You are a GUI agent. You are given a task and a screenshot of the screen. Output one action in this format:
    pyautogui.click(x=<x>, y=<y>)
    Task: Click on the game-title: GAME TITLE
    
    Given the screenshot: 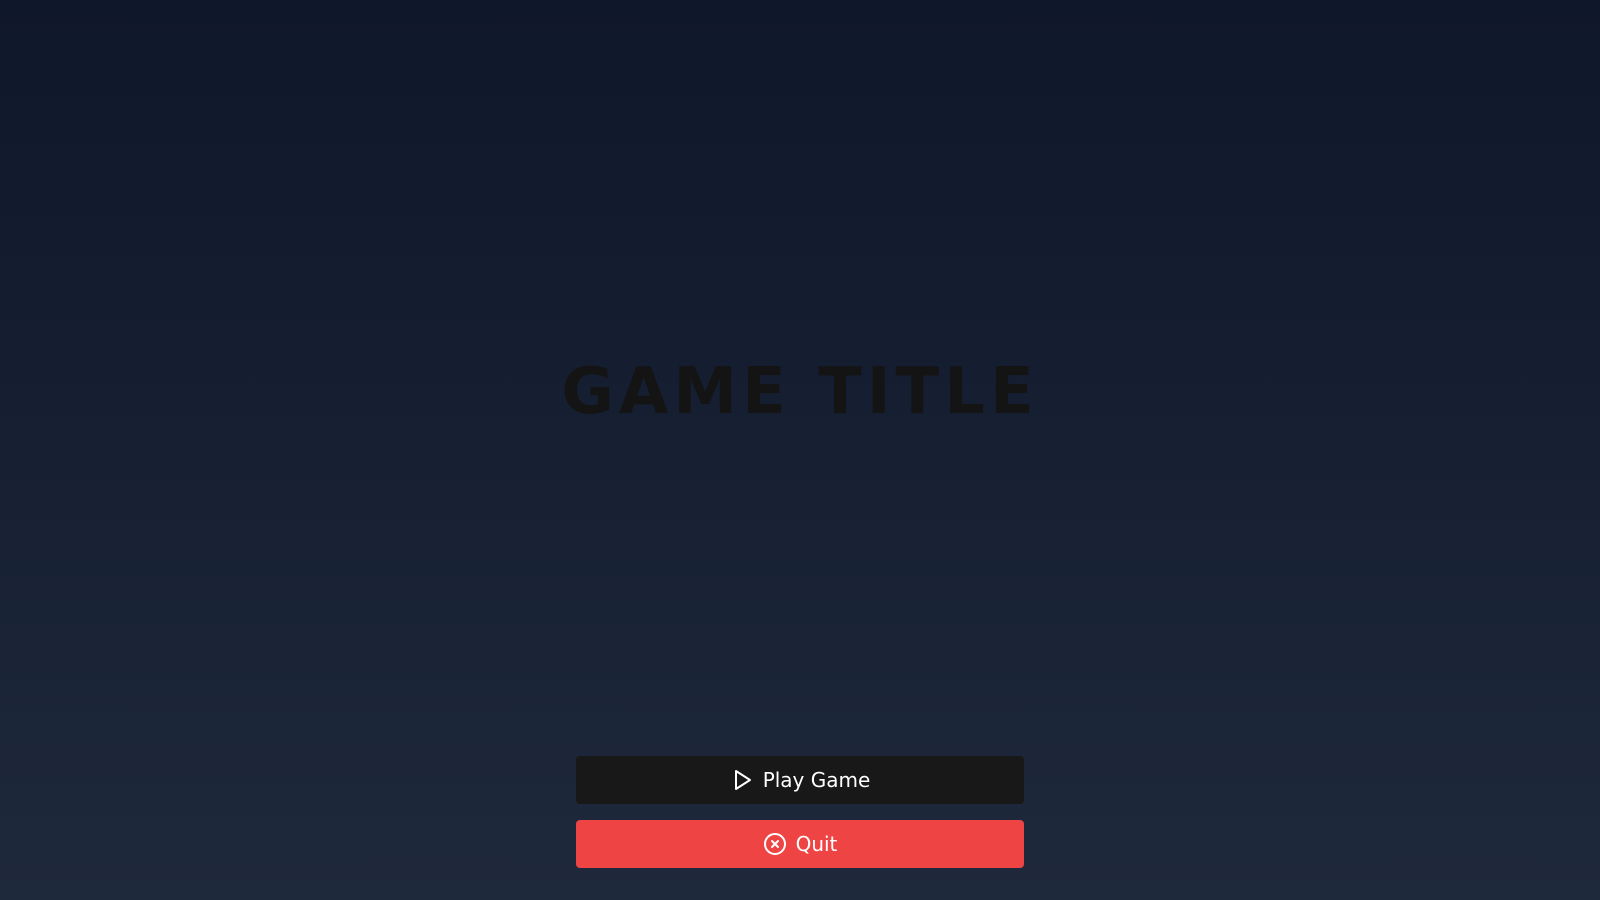 What is the action you would take?
    pyautogui.click(x=800, y=392)
    